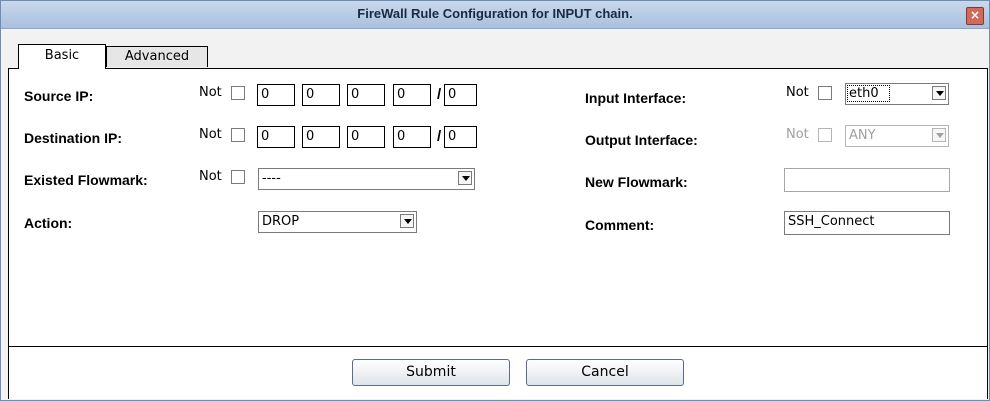 Image resolution: width=990 pixels, height=401 pixels. What do you see at coordinates (641, 140) in the screenshot?
I see `output-interface-label: Output Interface:` at bounding box center [641, 140].